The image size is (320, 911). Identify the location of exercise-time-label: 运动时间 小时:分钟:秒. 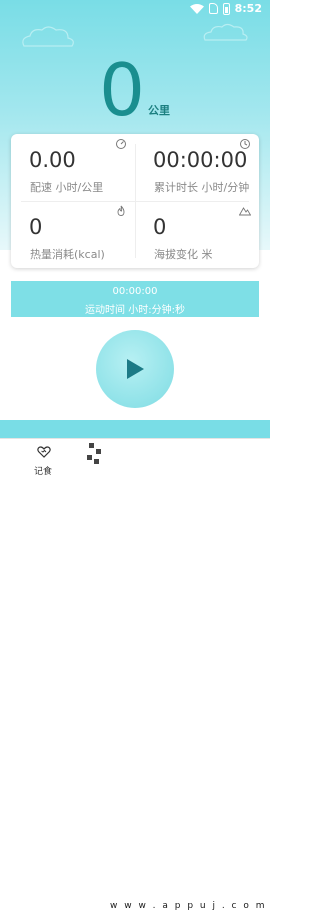
(135, 310).